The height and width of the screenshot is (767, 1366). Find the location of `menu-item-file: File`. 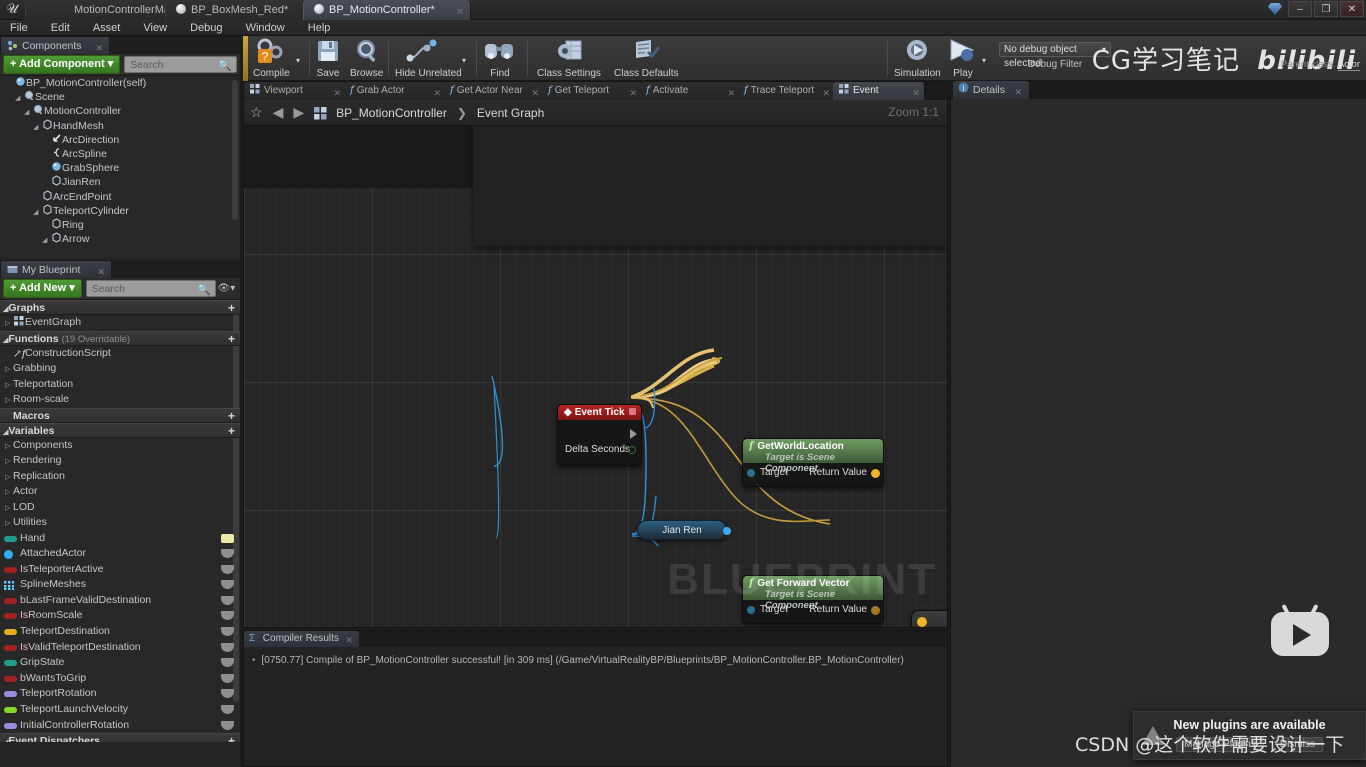

menu-item-file: File is located at coordinates (19, 28).